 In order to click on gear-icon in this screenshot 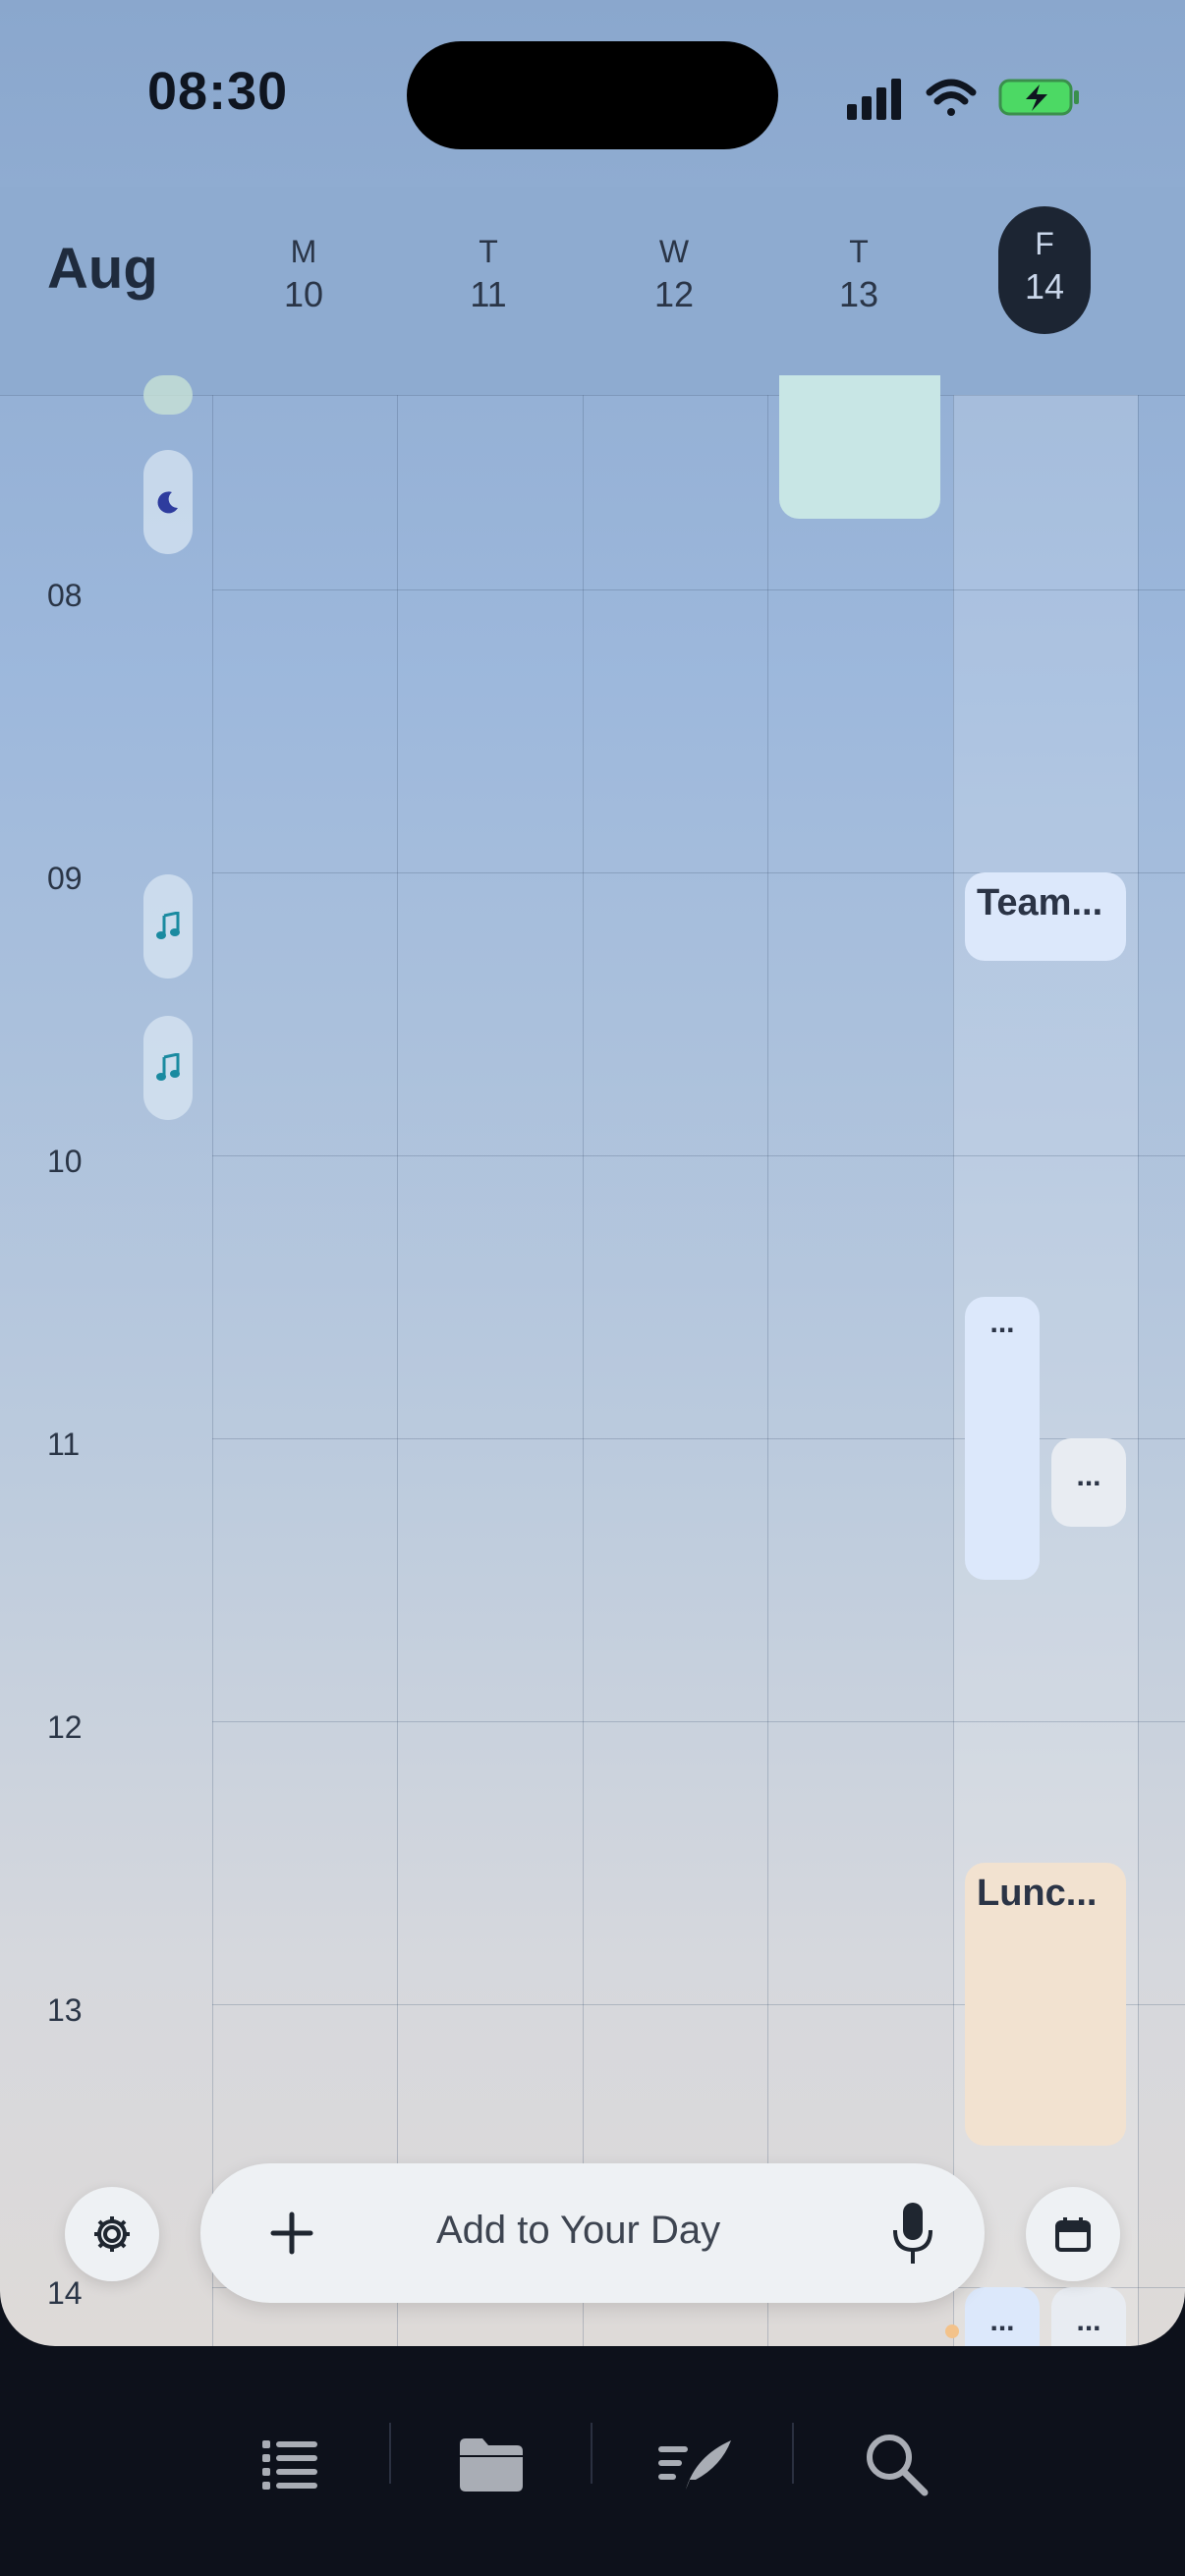, I will do `click(112, 2234)`.